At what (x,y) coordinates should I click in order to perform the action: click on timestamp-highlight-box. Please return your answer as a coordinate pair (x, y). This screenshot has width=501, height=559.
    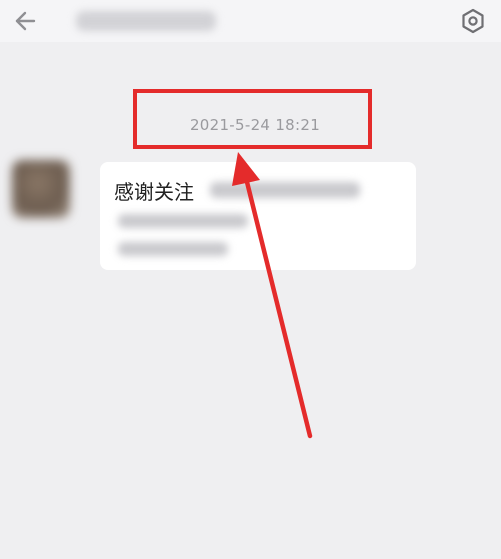
    Looking at the image, I should click on (252, 119).